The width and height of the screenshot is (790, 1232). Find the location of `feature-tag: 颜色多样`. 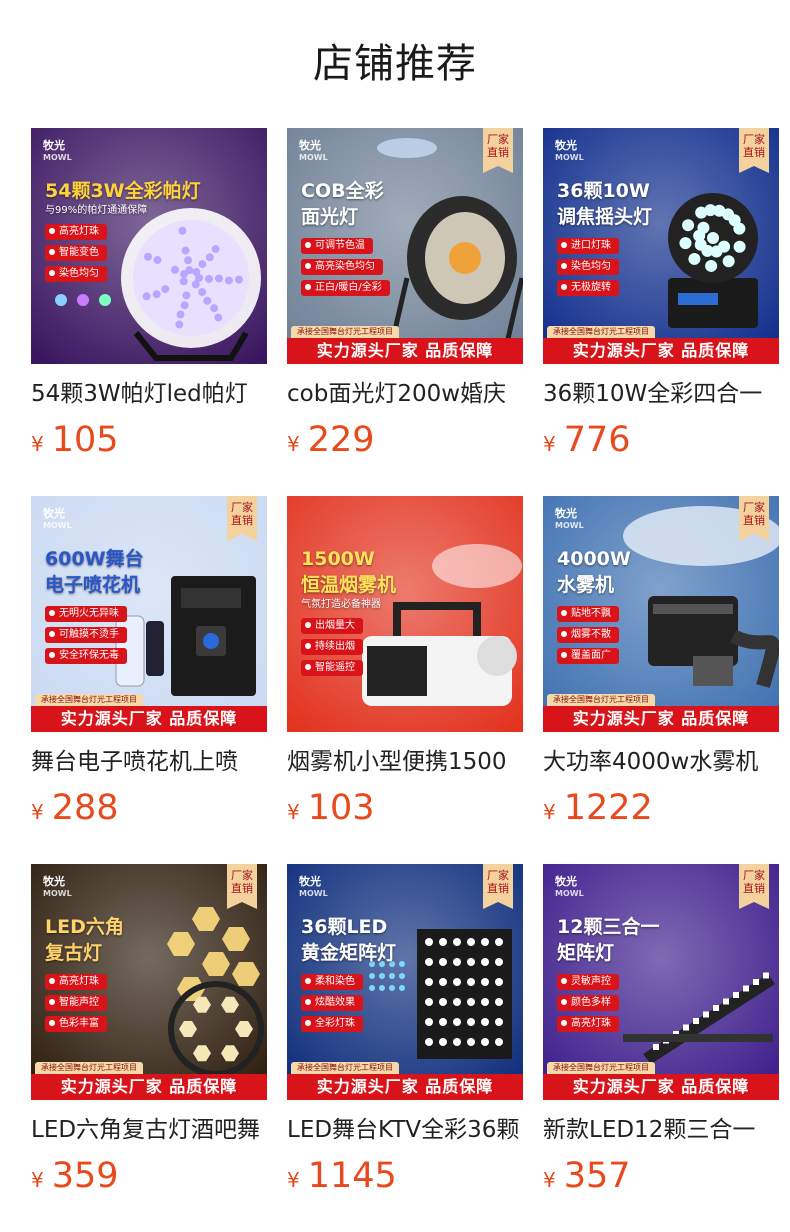

feature-tag: 颜色多样 is located at coordinates (588, 1003).